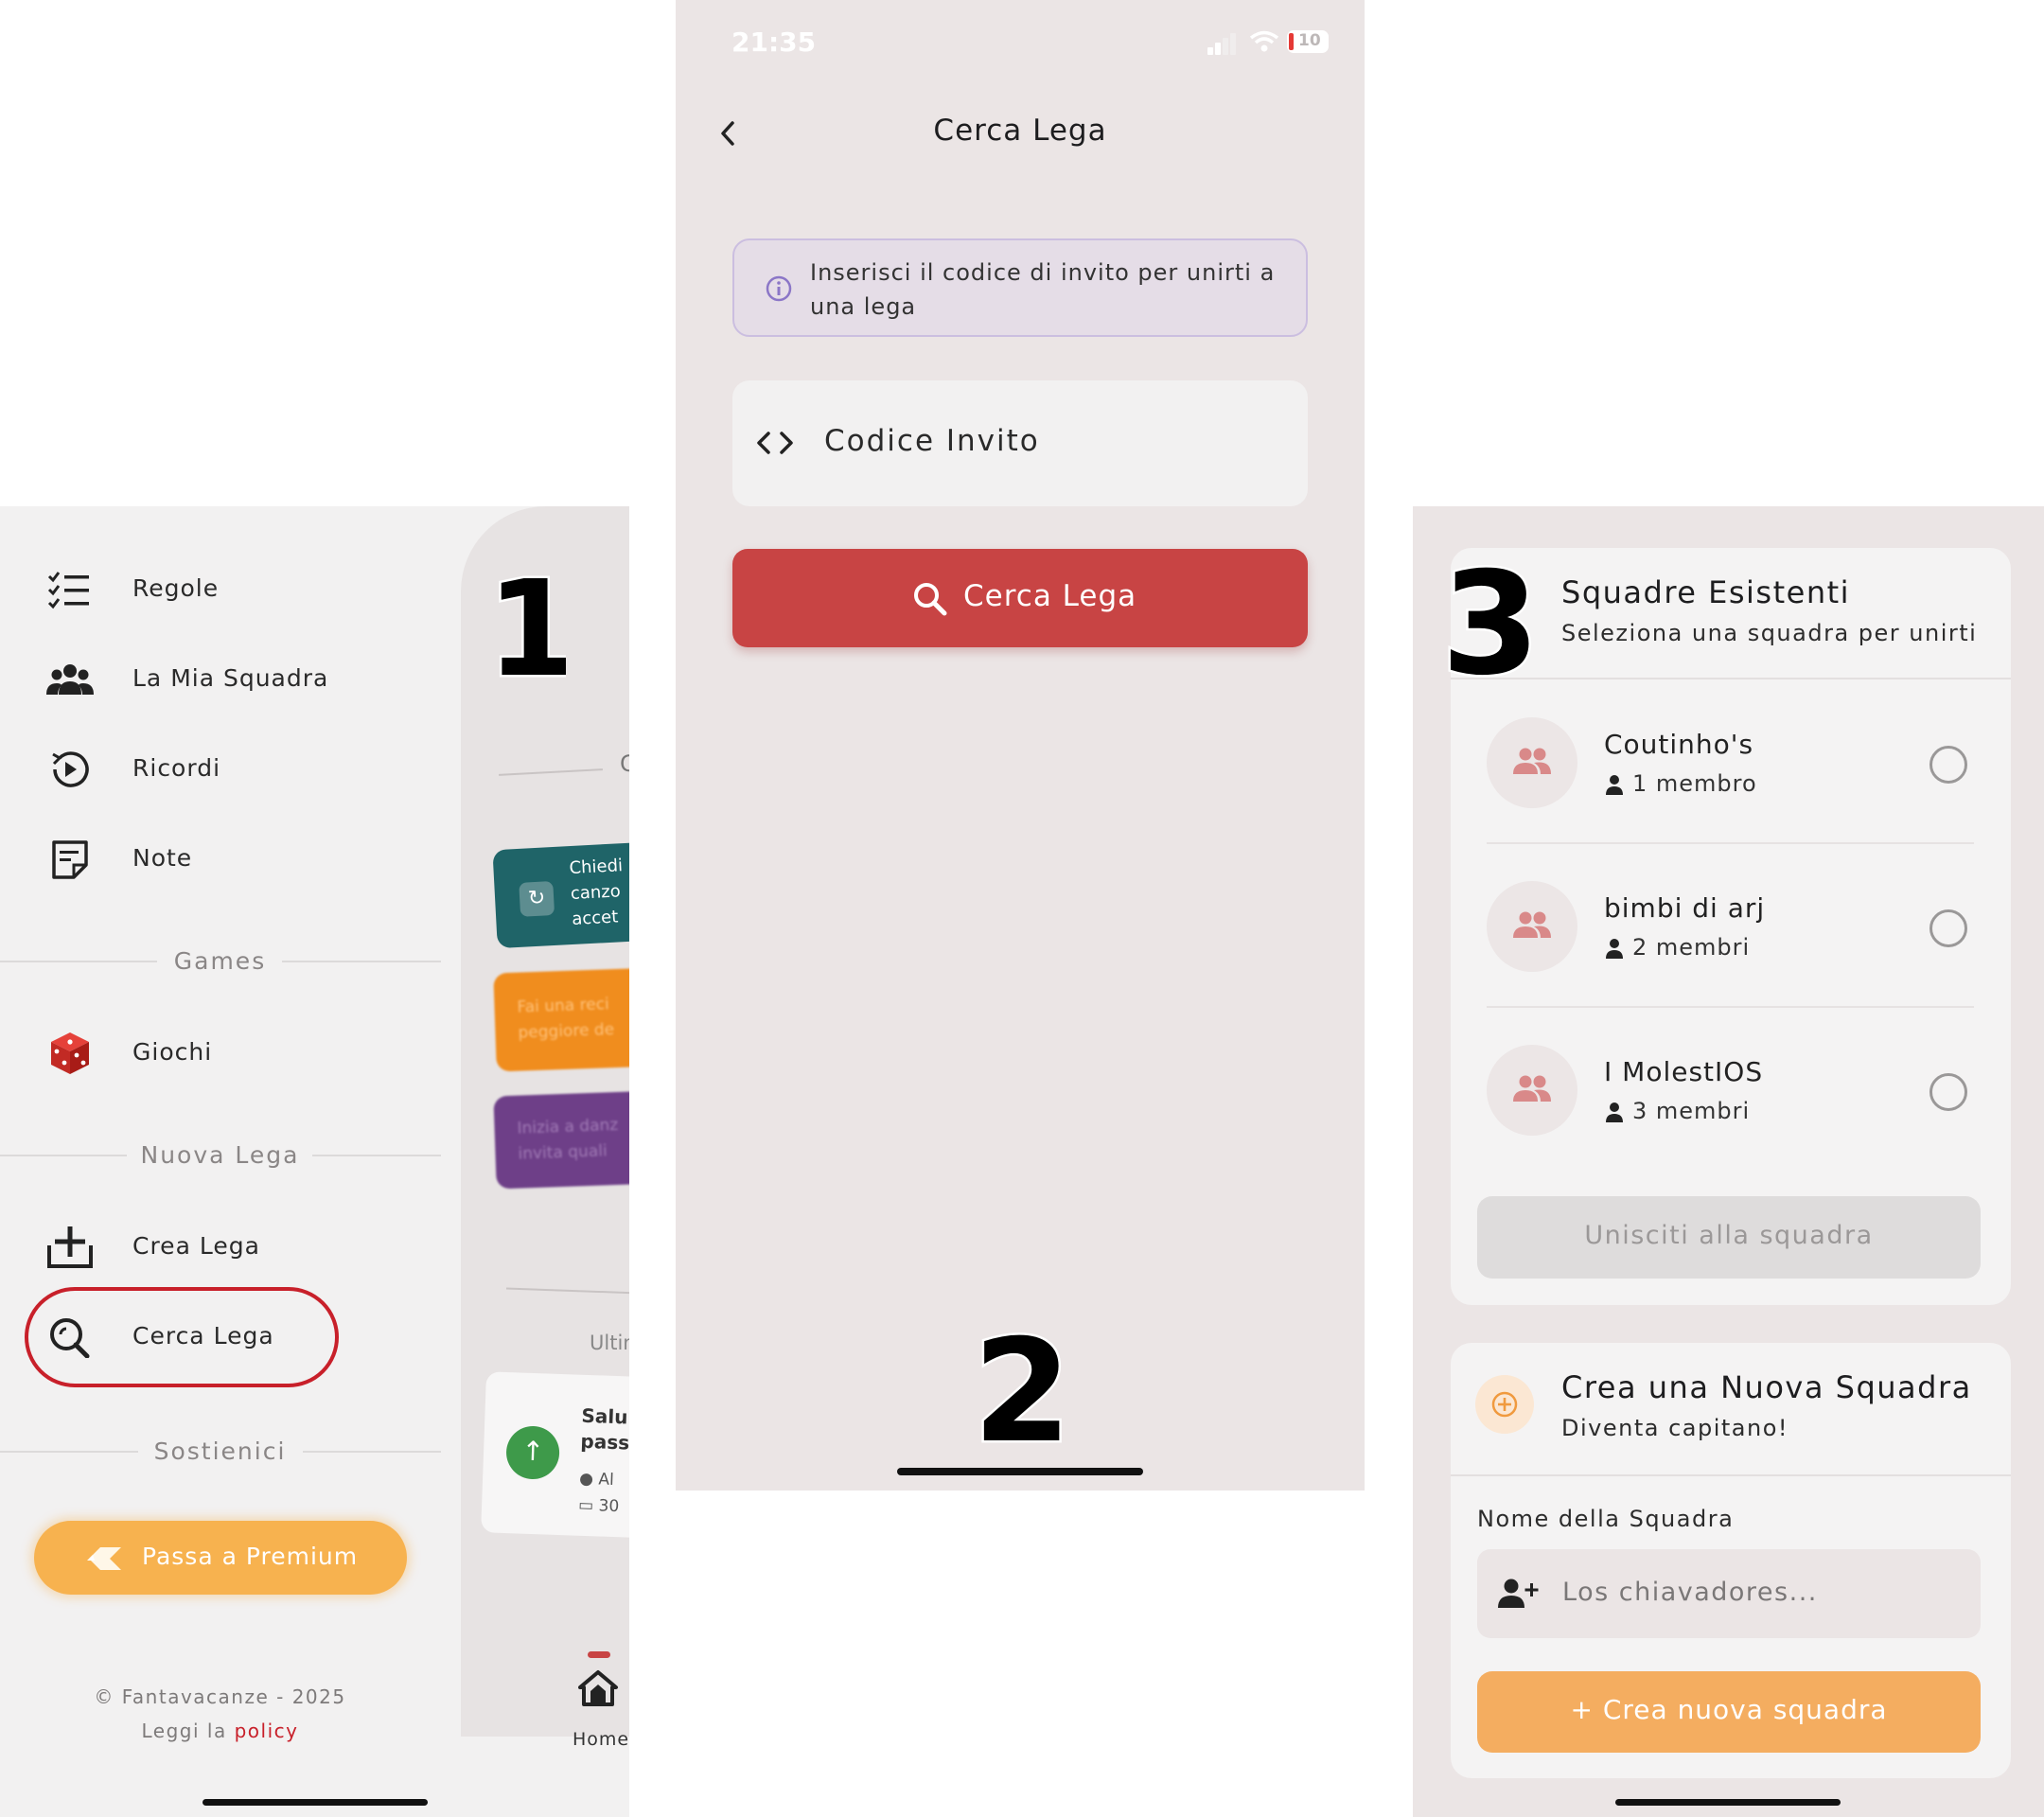 The height and width of the screenshot is (1817, 2044). Describe the element at coordinates (1020, 1472) in the screenshot. I see `home-indicator` at that location.